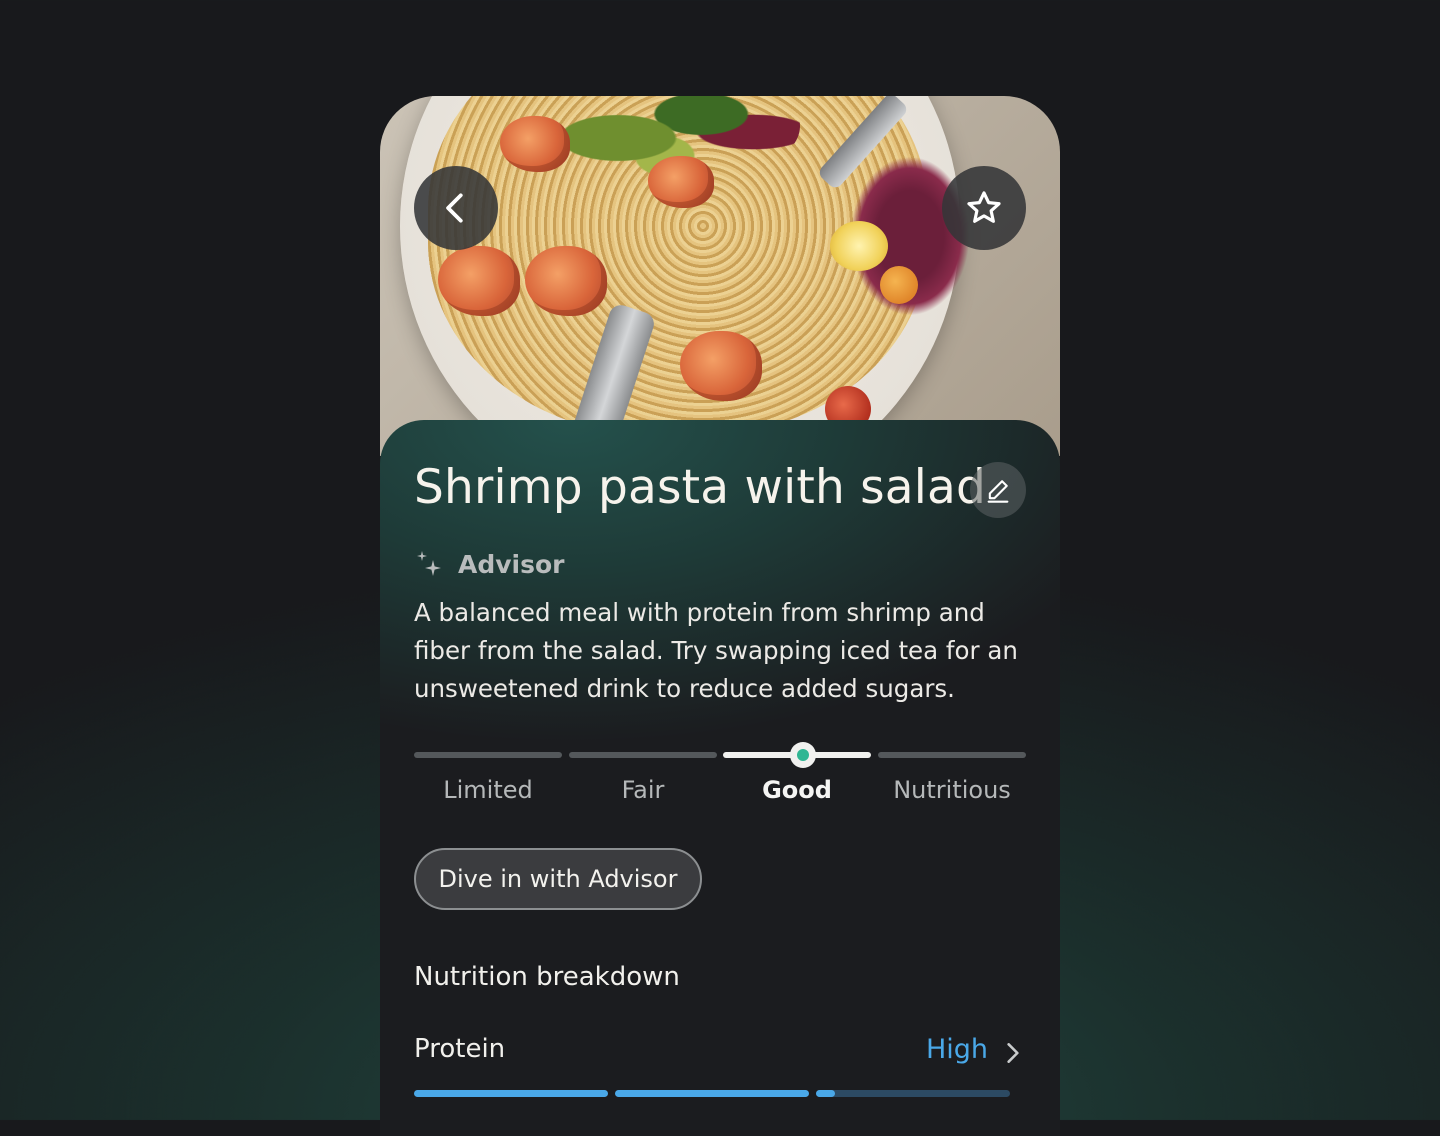 The height and width of the screenshot is (1136, 1440). What do you see at coordinates (1013, 1053) in the screenshot?
I see `chevron-right-icon` at bounding box center [1013, 1053].